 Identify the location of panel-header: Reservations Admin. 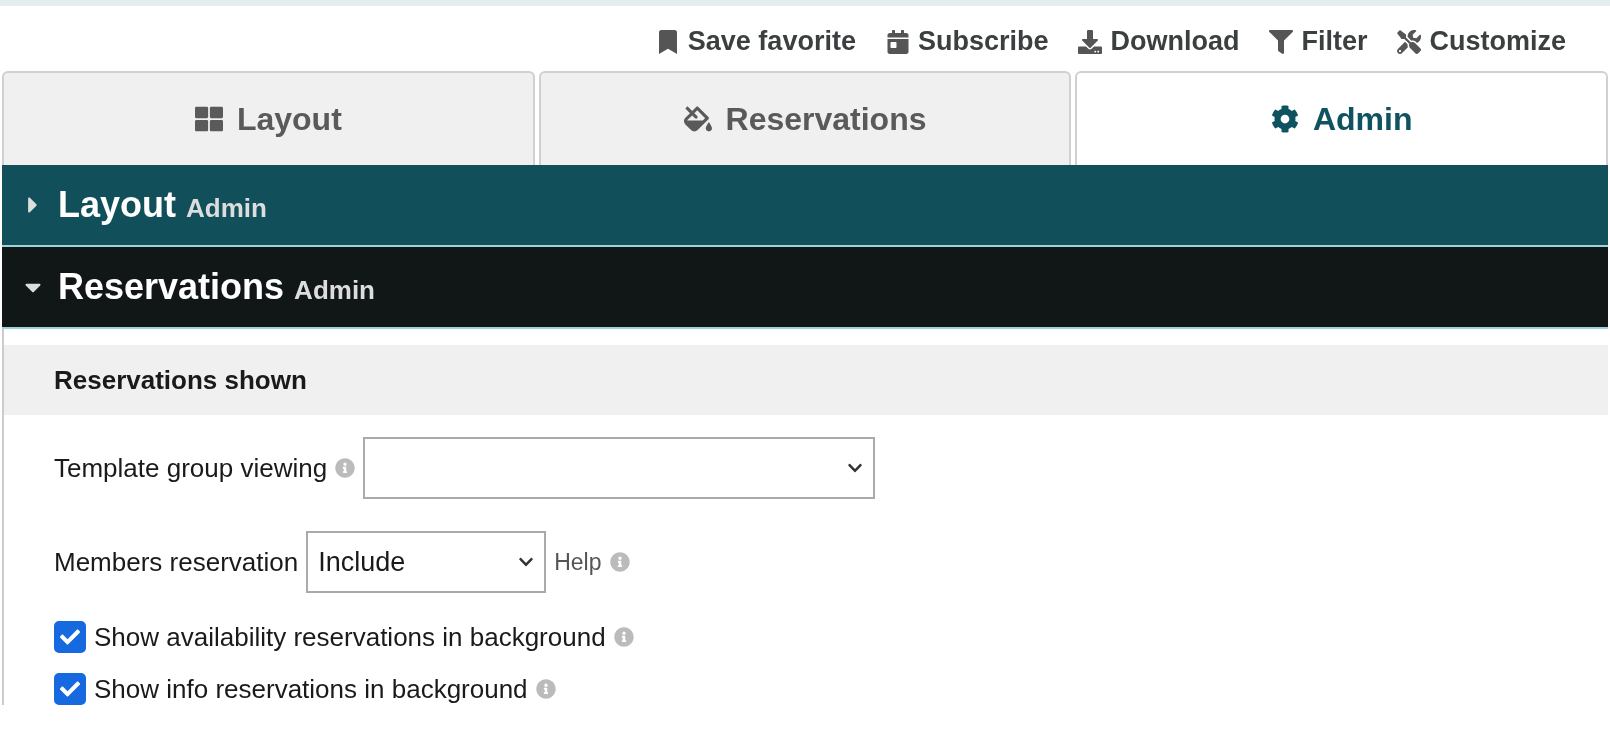
(805, 288).